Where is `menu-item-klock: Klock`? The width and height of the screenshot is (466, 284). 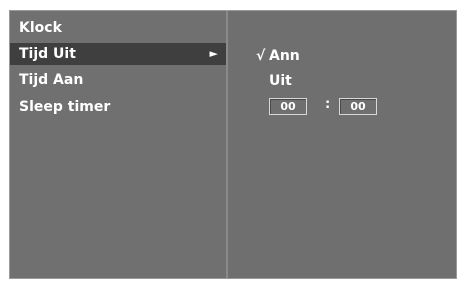
menu-item-klock: Klock is located at coordinates (118, 28).